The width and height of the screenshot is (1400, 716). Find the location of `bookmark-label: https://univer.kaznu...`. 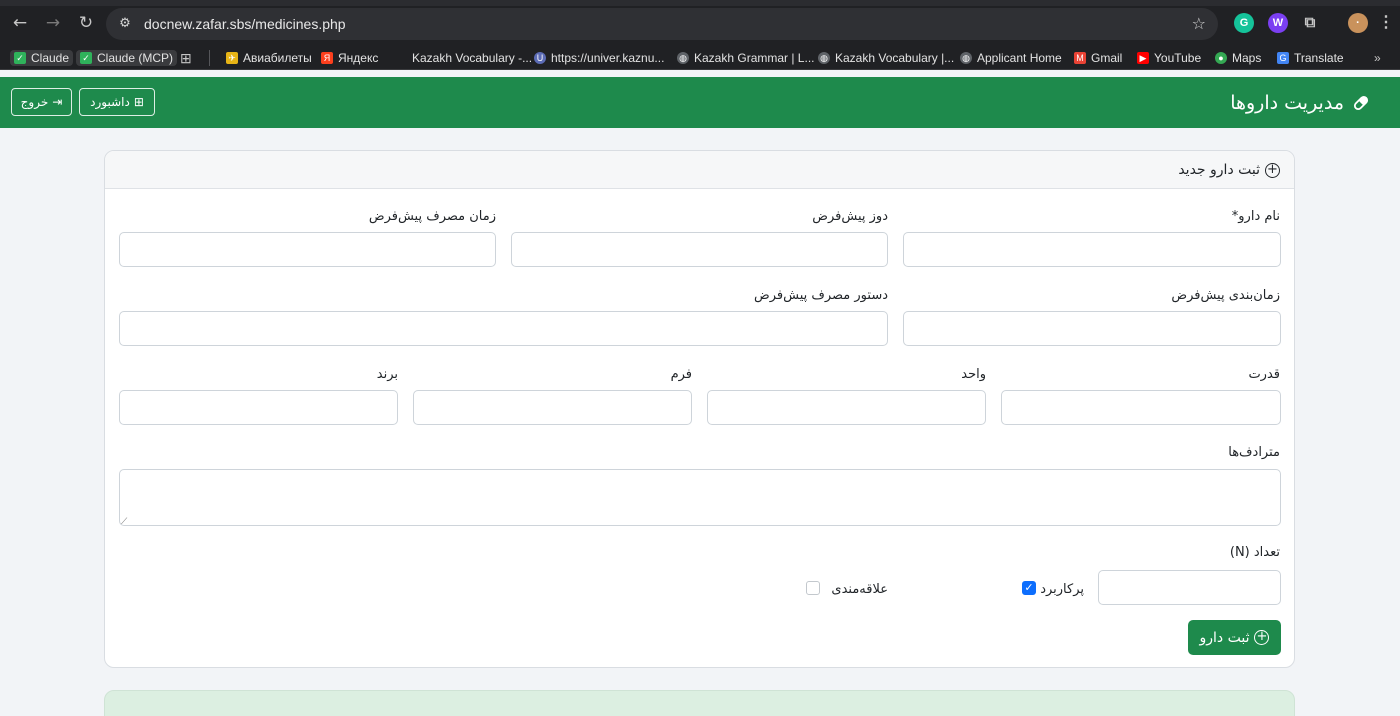

bookmark-label: https://univer.kaznu... is located at coordinates (608, 58).